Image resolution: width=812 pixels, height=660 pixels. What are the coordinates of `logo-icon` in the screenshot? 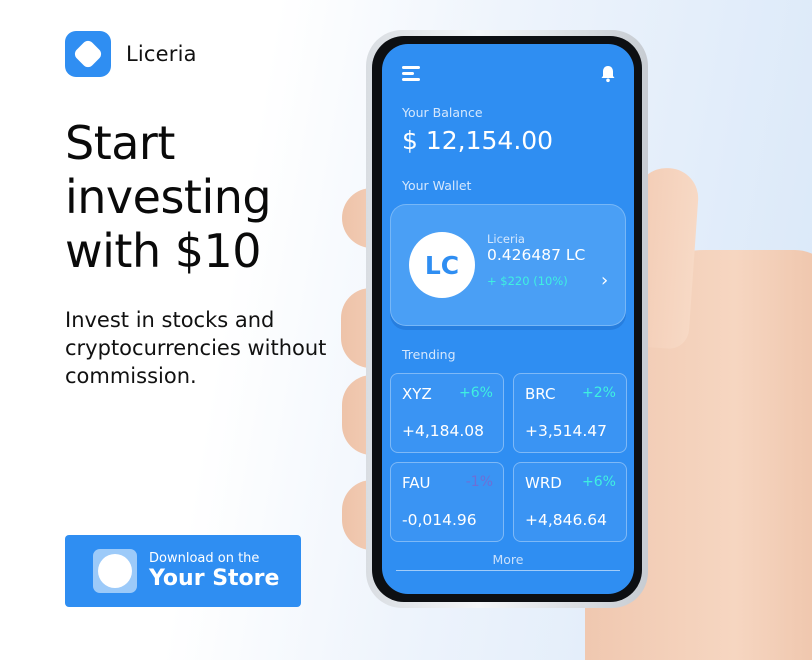 It's located at (88, 54).